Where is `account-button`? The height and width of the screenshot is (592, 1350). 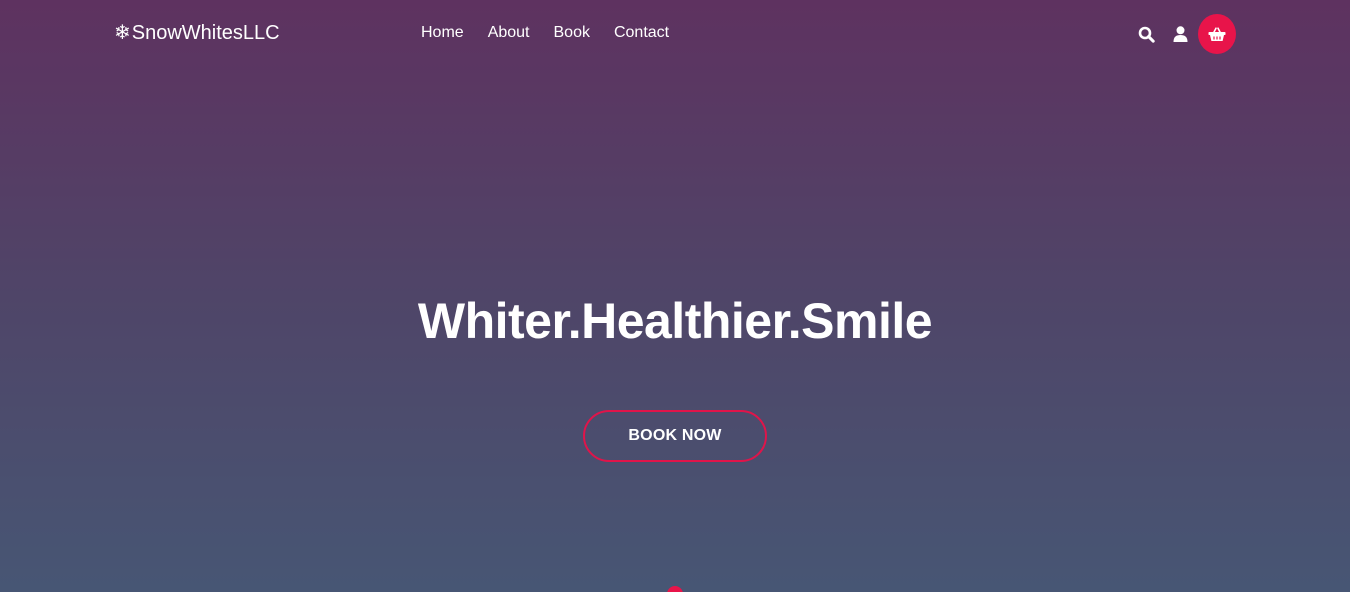 account-button is located at coordinates (1180, 34).